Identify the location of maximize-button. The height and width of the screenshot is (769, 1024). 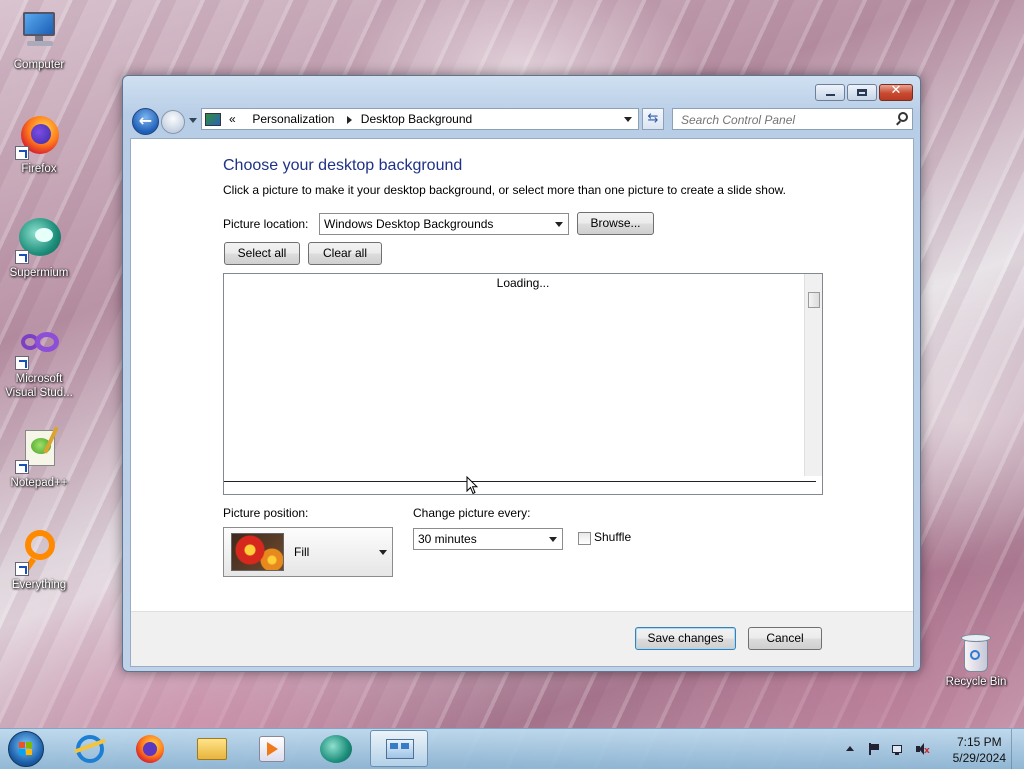
(862, 92).